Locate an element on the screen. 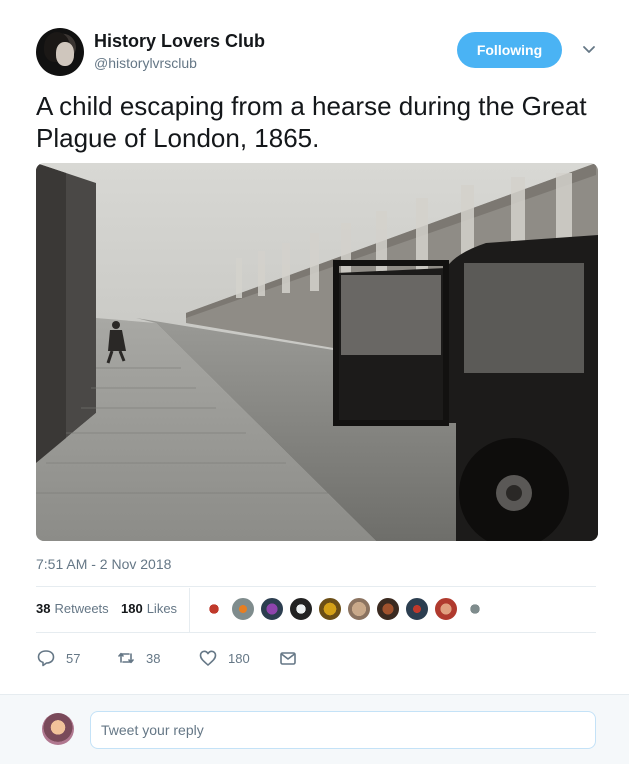 This screenshot has width=629, height=764. reply-composer is located at coordinates (314, 729).